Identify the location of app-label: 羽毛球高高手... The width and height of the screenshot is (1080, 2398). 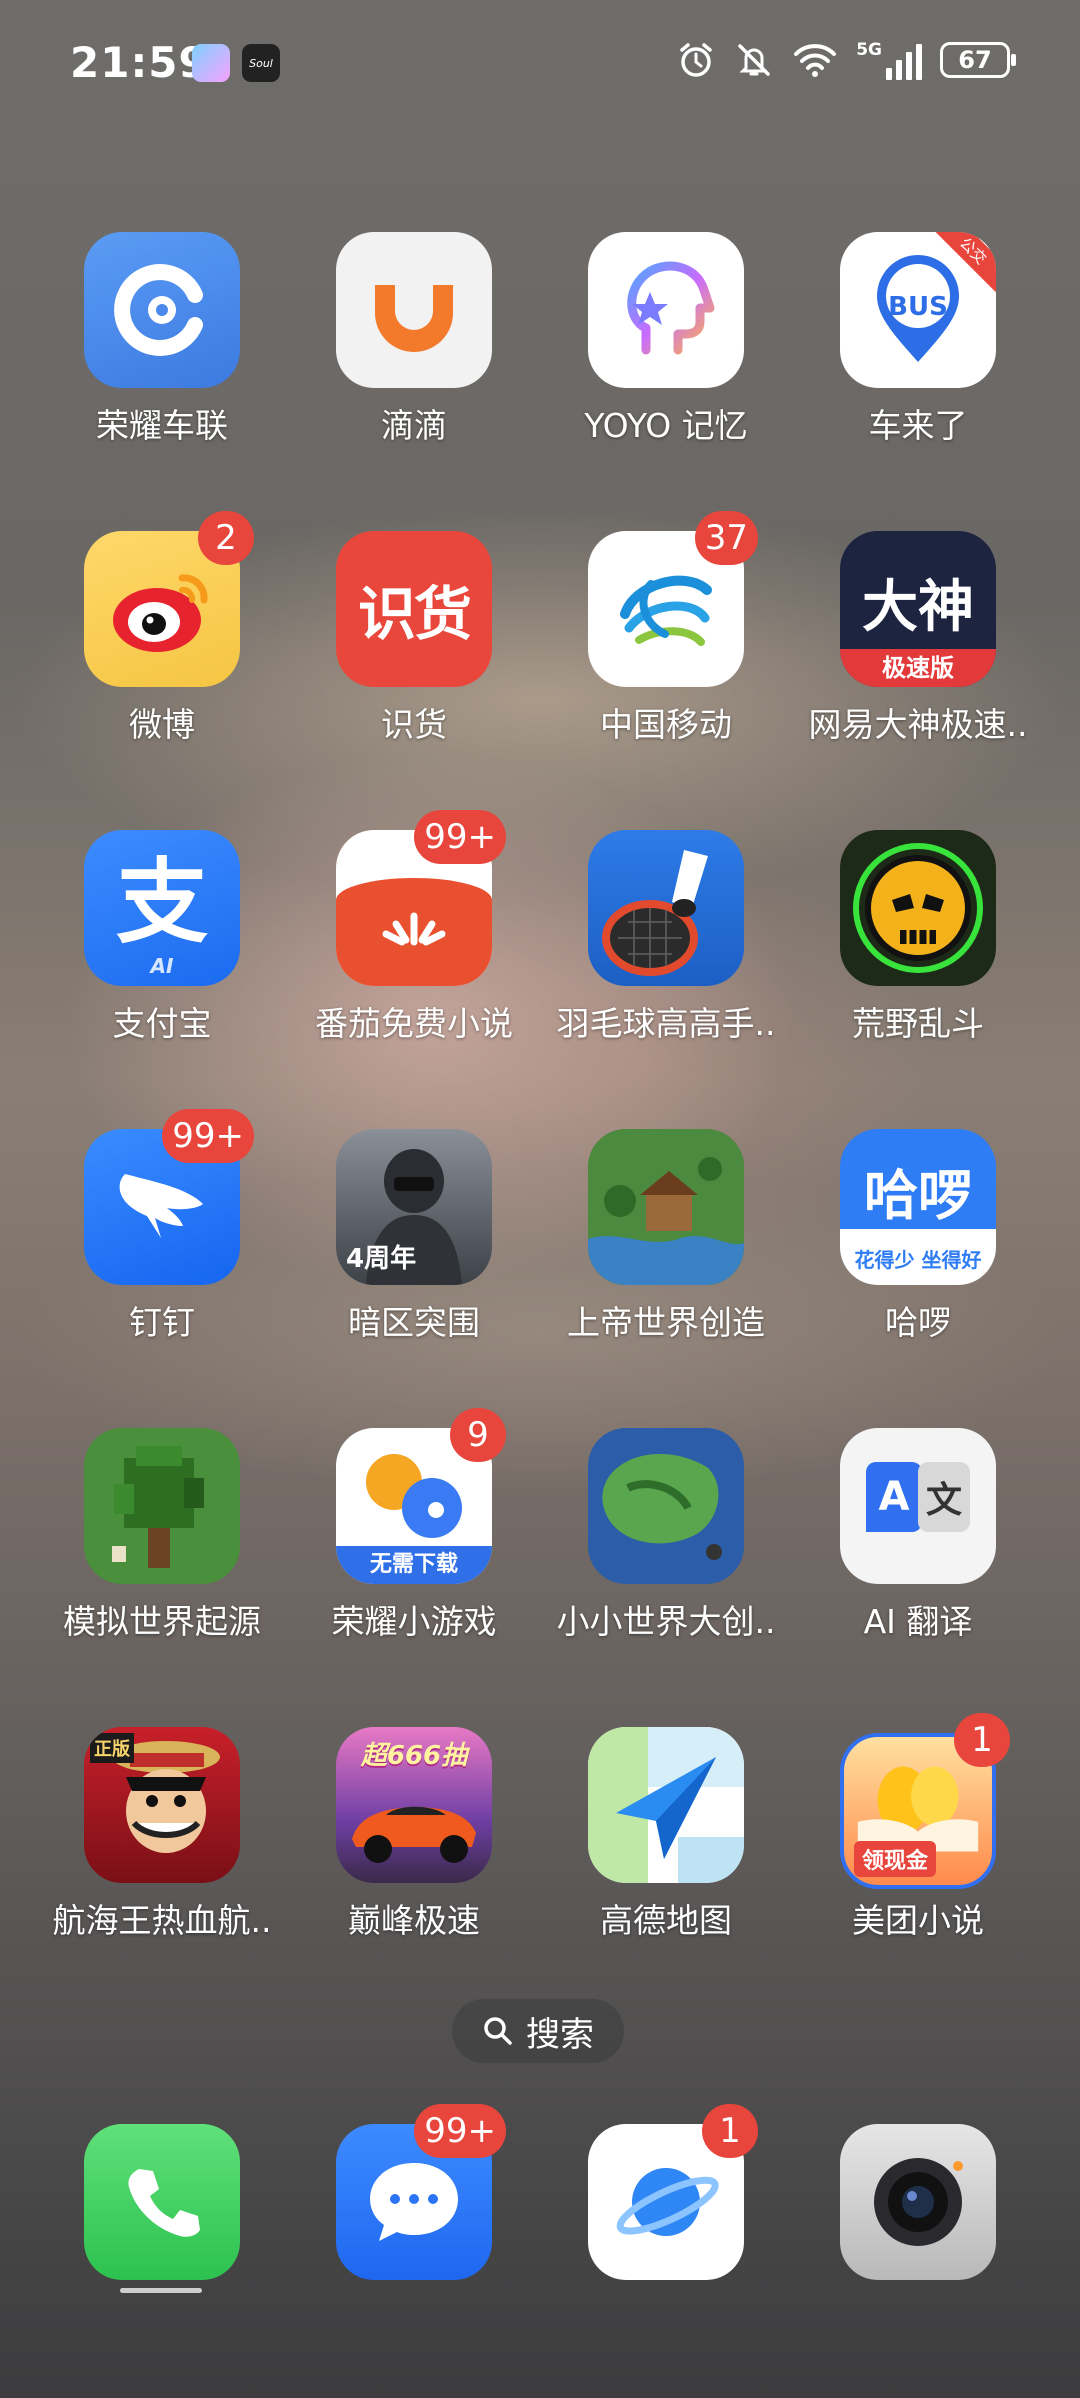
(666, 1023).